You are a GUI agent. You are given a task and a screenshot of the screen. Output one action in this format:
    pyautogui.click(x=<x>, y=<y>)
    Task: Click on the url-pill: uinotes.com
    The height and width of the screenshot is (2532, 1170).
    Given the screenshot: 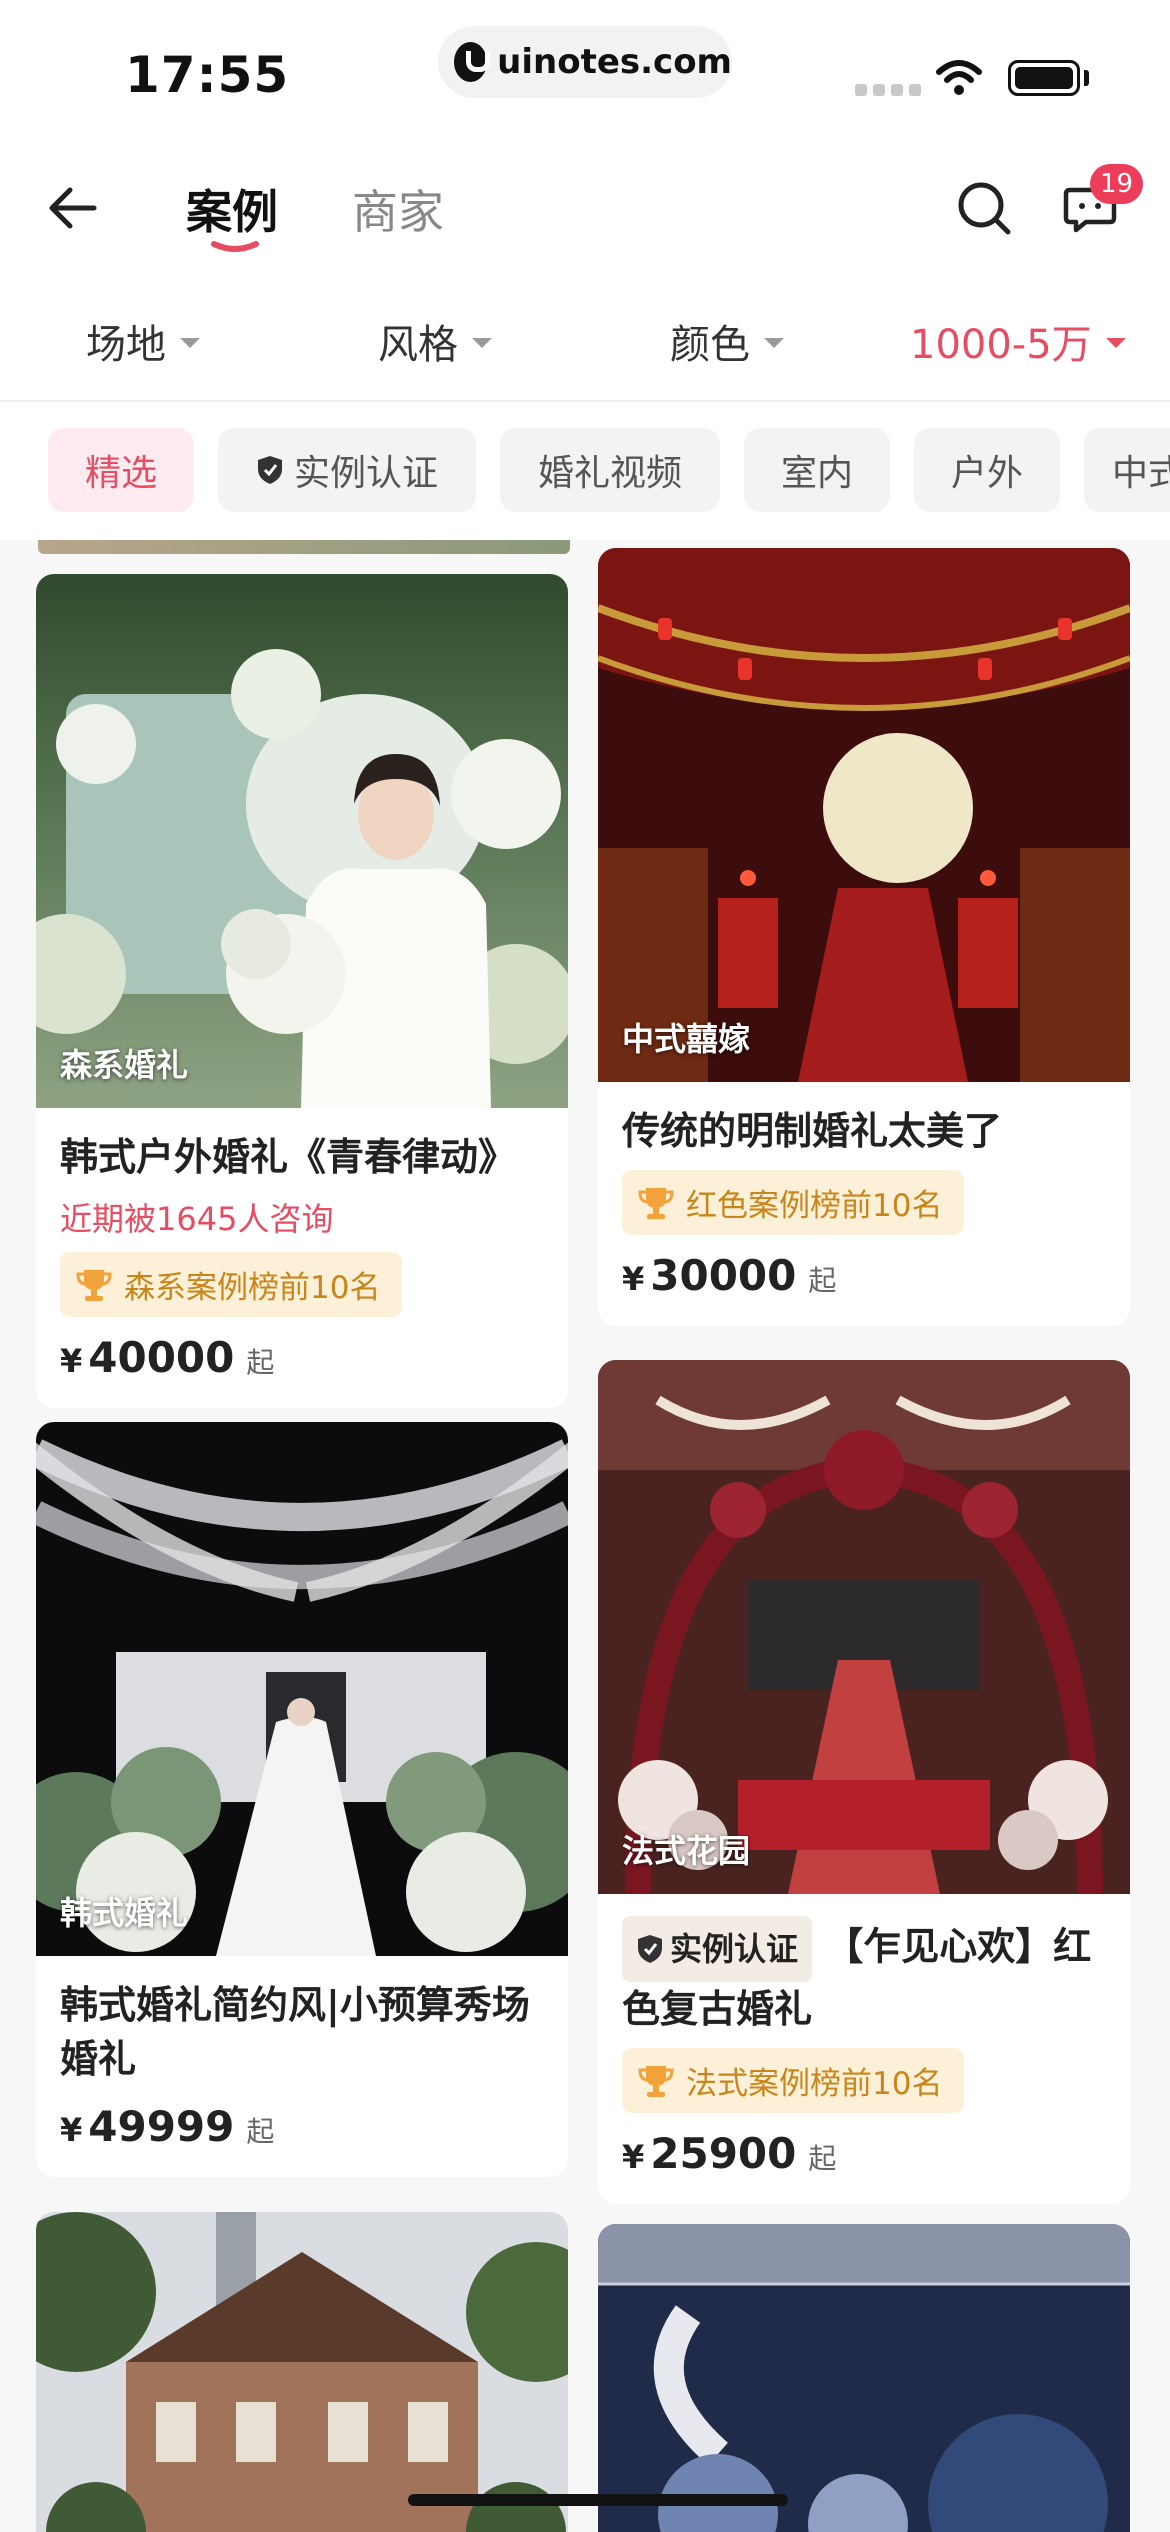 What is the action you would take?
    pyautogui.click(x=585, y=62)
    